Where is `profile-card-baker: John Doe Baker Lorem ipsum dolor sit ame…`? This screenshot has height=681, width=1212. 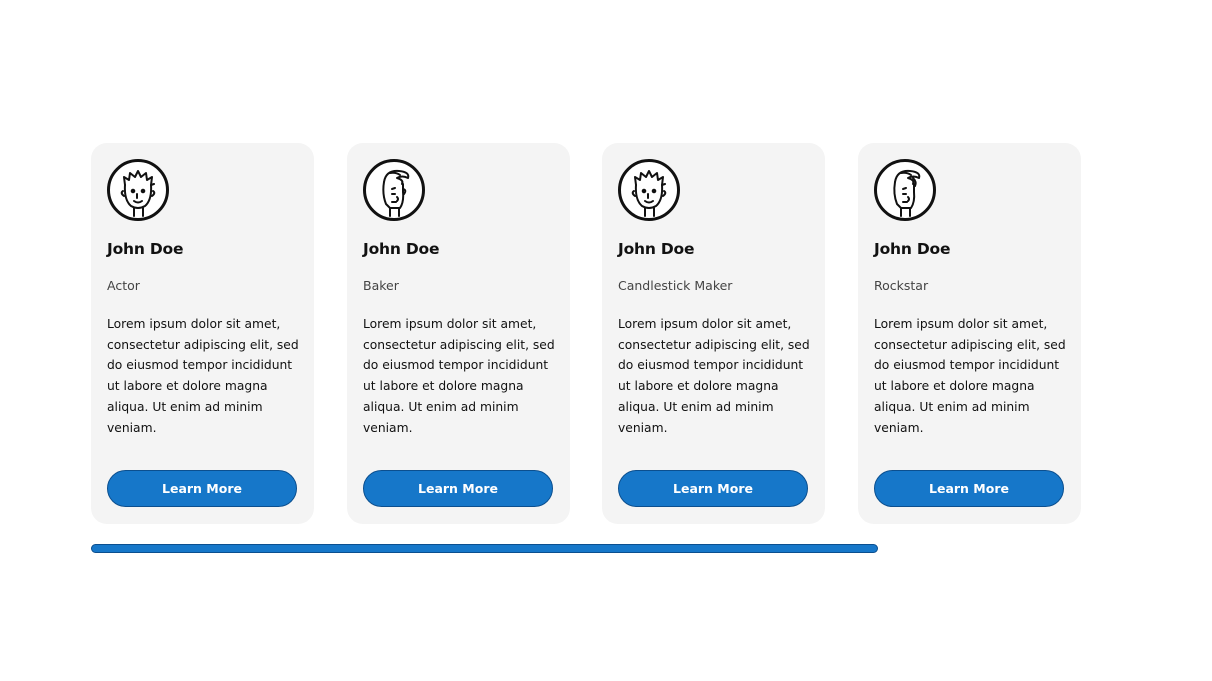
profile-card-baker: John Doe Baker Lorem ipsum dolor sit ame… is located at coordinates (458, 333).